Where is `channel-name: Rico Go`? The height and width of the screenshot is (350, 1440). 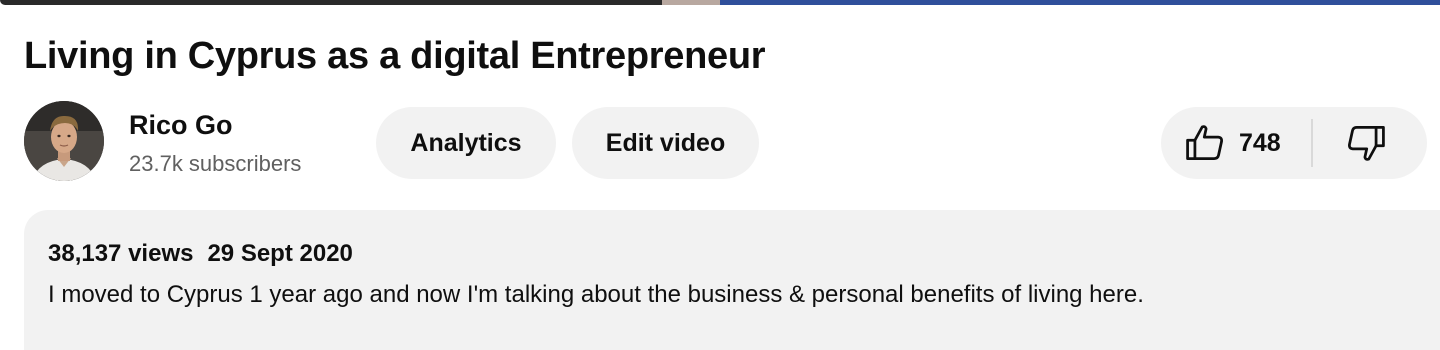 channel-name: Rico Go is located at coordinates (181, 125).